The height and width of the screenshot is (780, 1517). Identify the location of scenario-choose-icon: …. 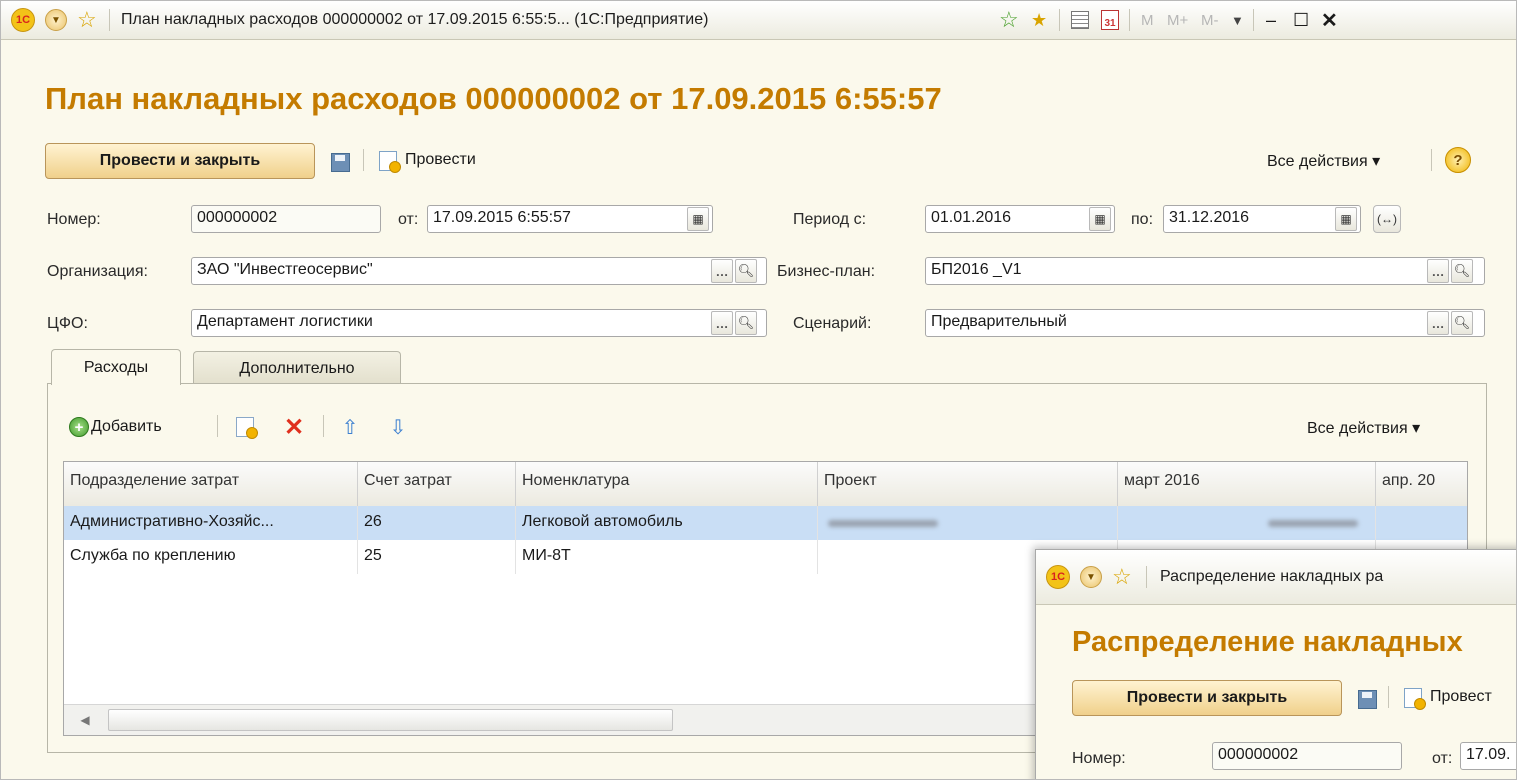
(1438, 323).